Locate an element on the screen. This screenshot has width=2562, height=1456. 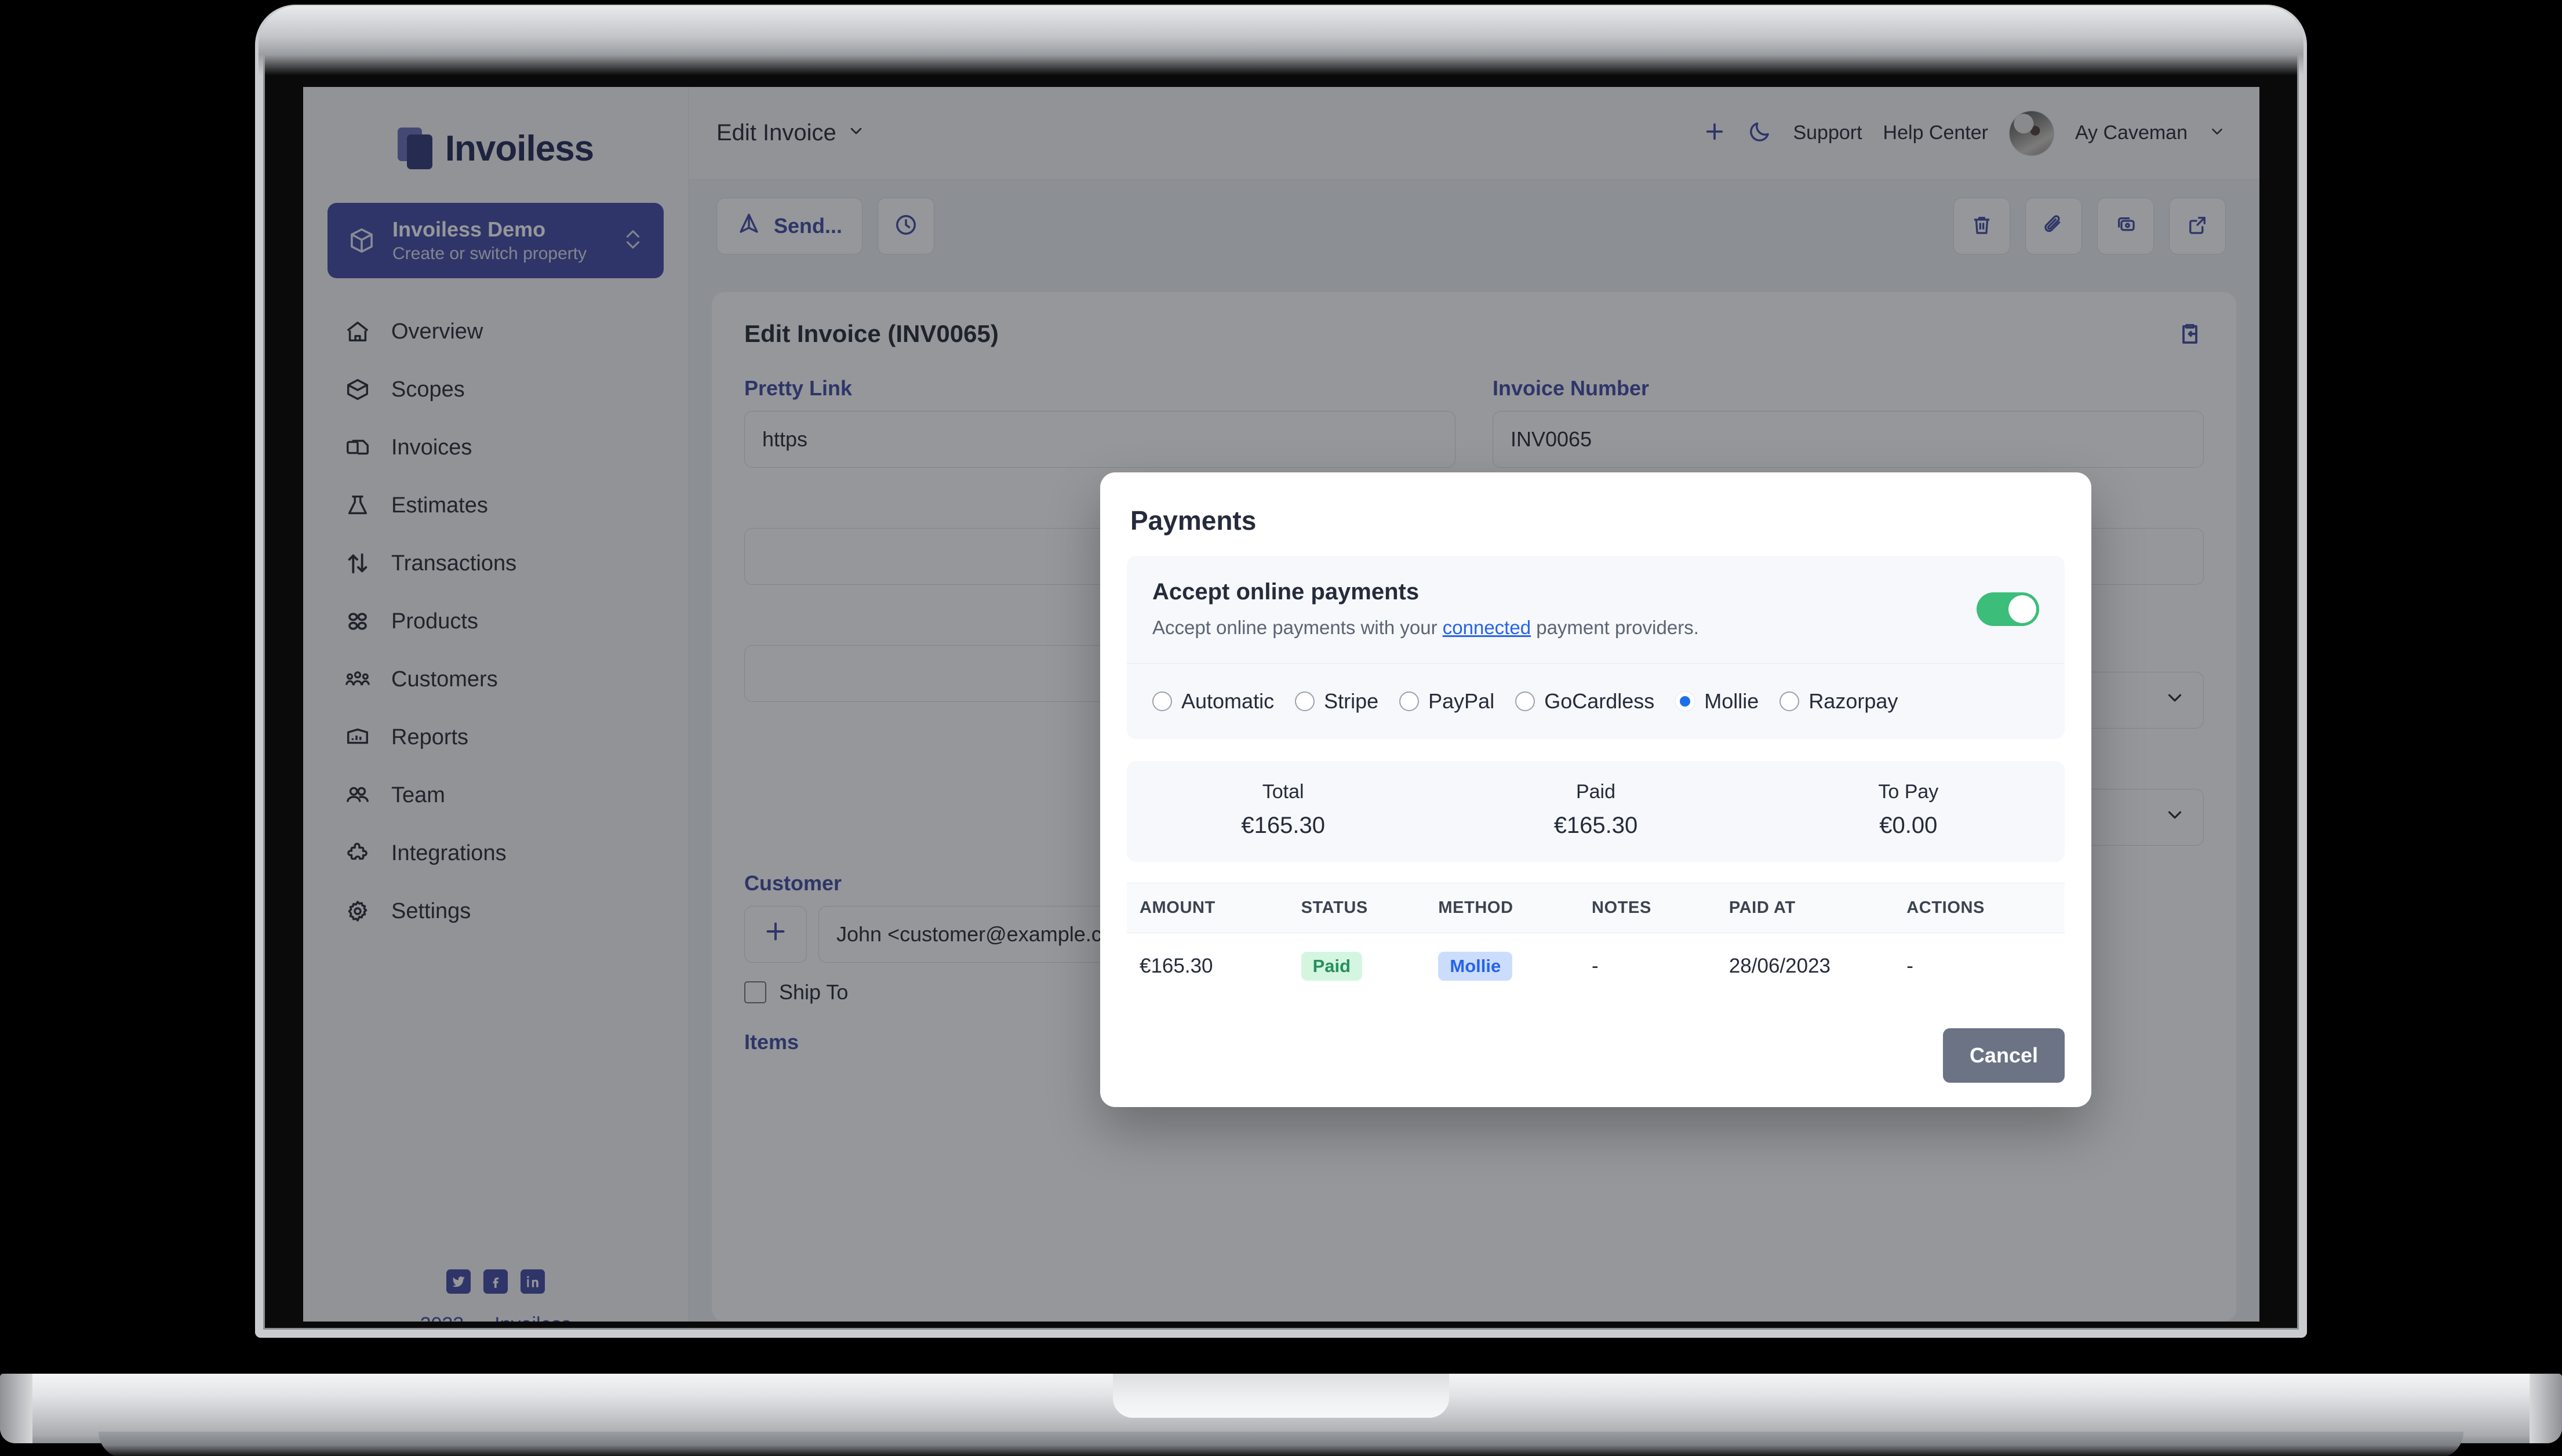
accept-payments-toggle is located at coordinates (2008, 609).